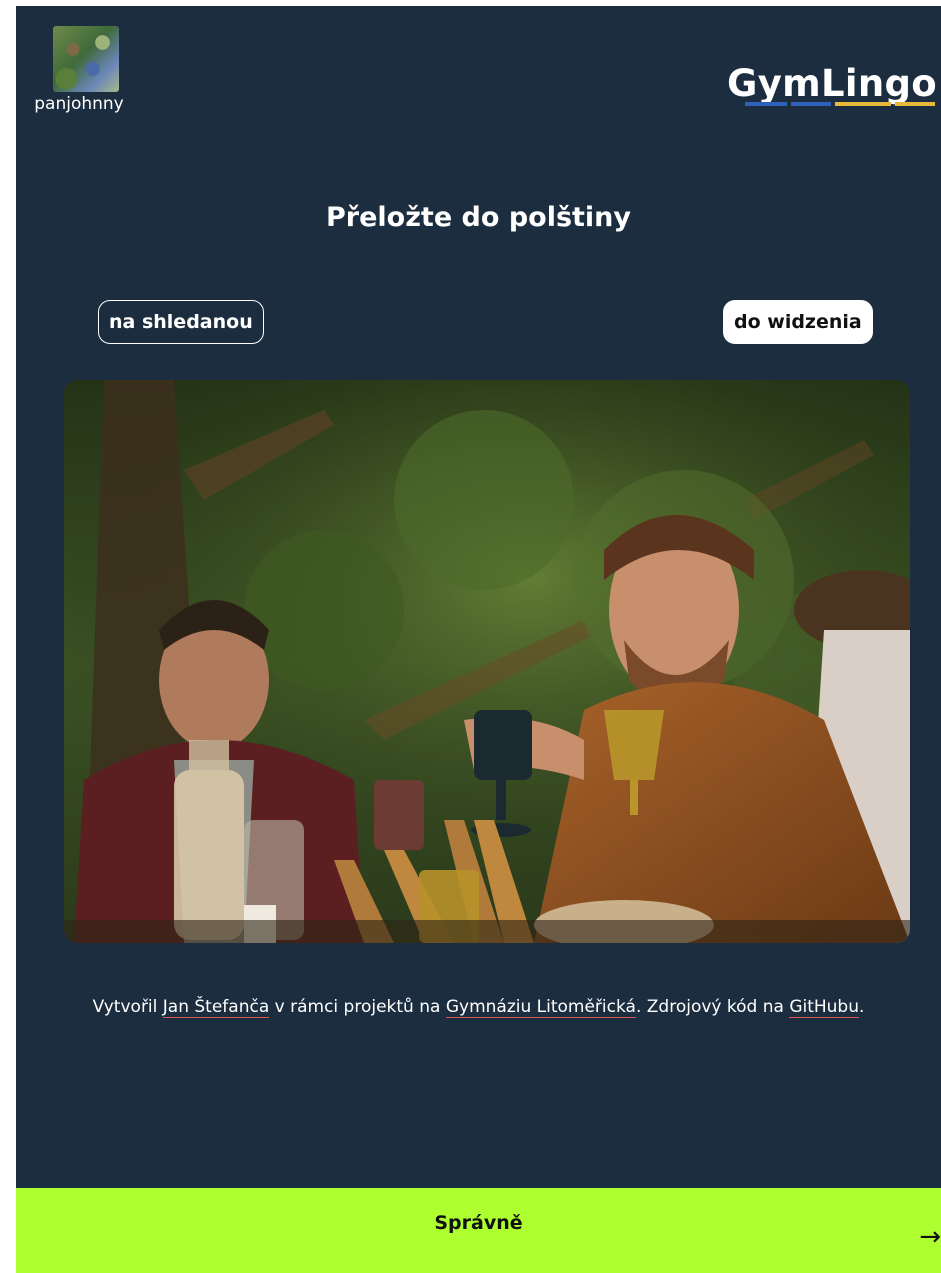 Image resolution: width=941 pixels, height=1273 pixels. I want to click on github-link: GitHubu, so click(824, 1007).